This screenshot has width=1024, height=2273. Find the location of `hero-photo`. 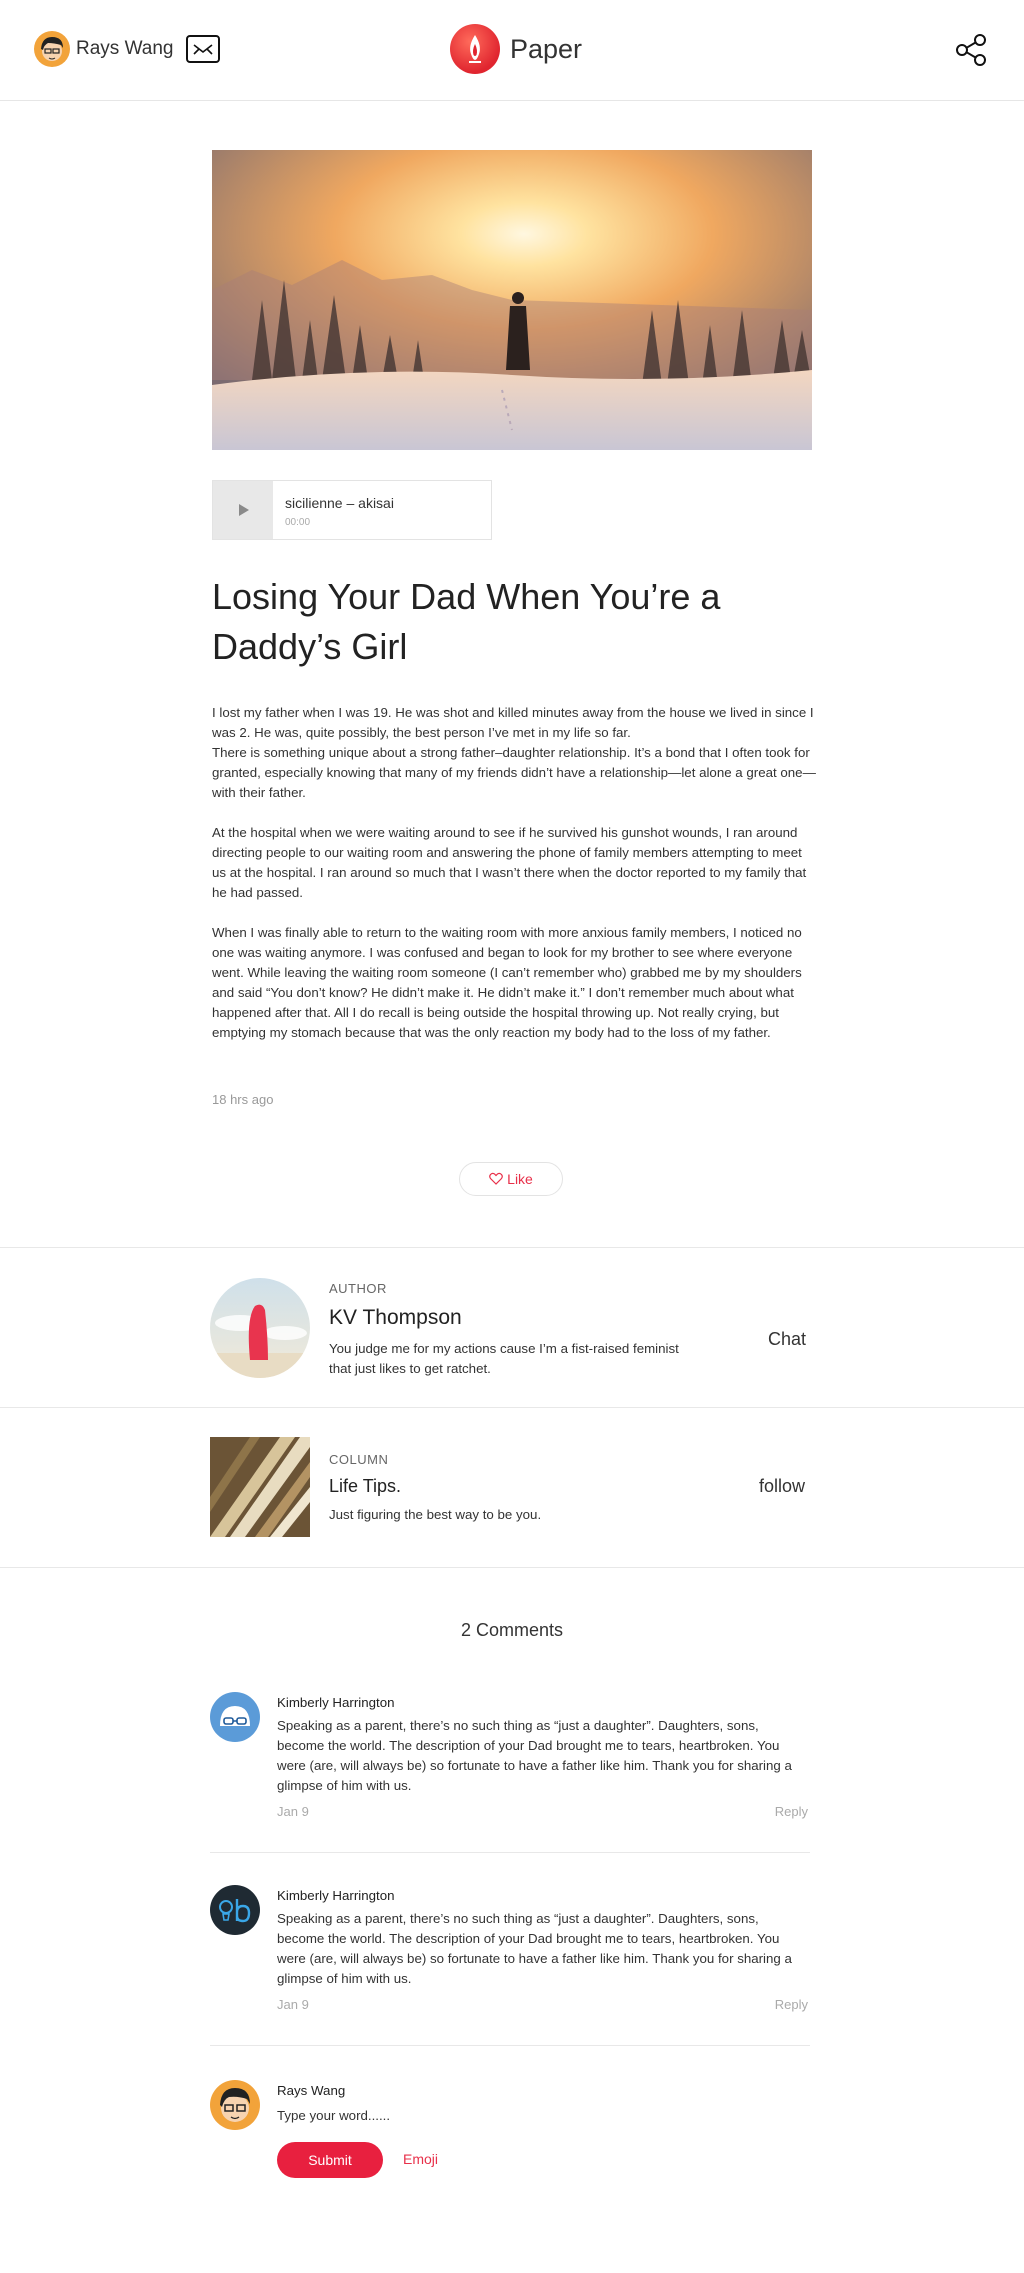

hero-photo is located at coordinates (512, 300).